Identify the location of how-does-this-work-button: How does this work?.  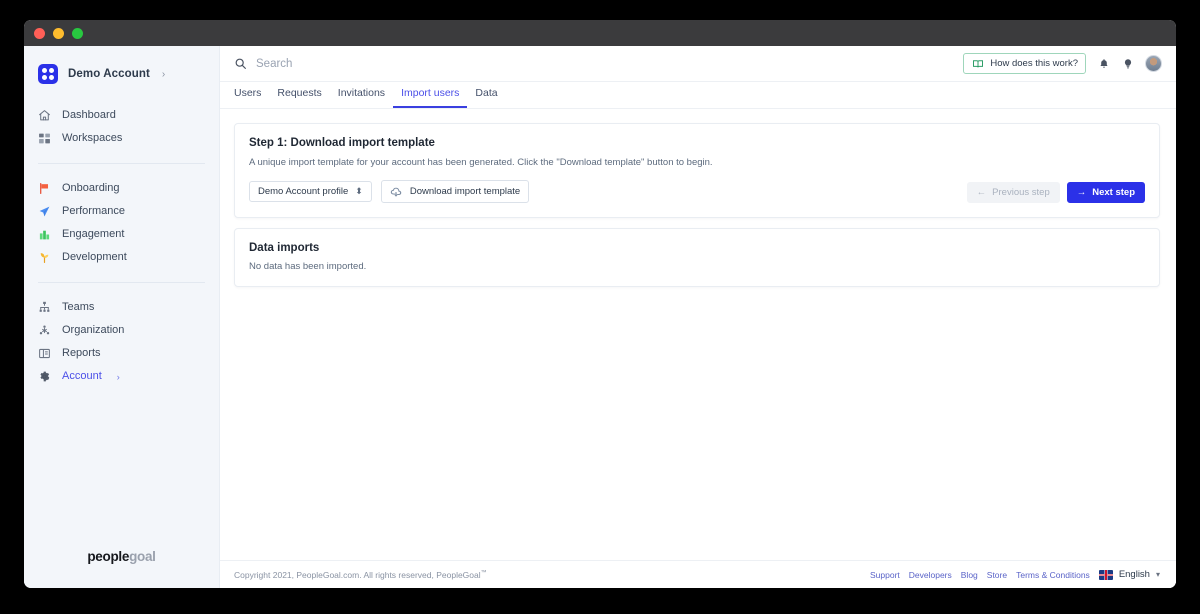
(1024, 63).